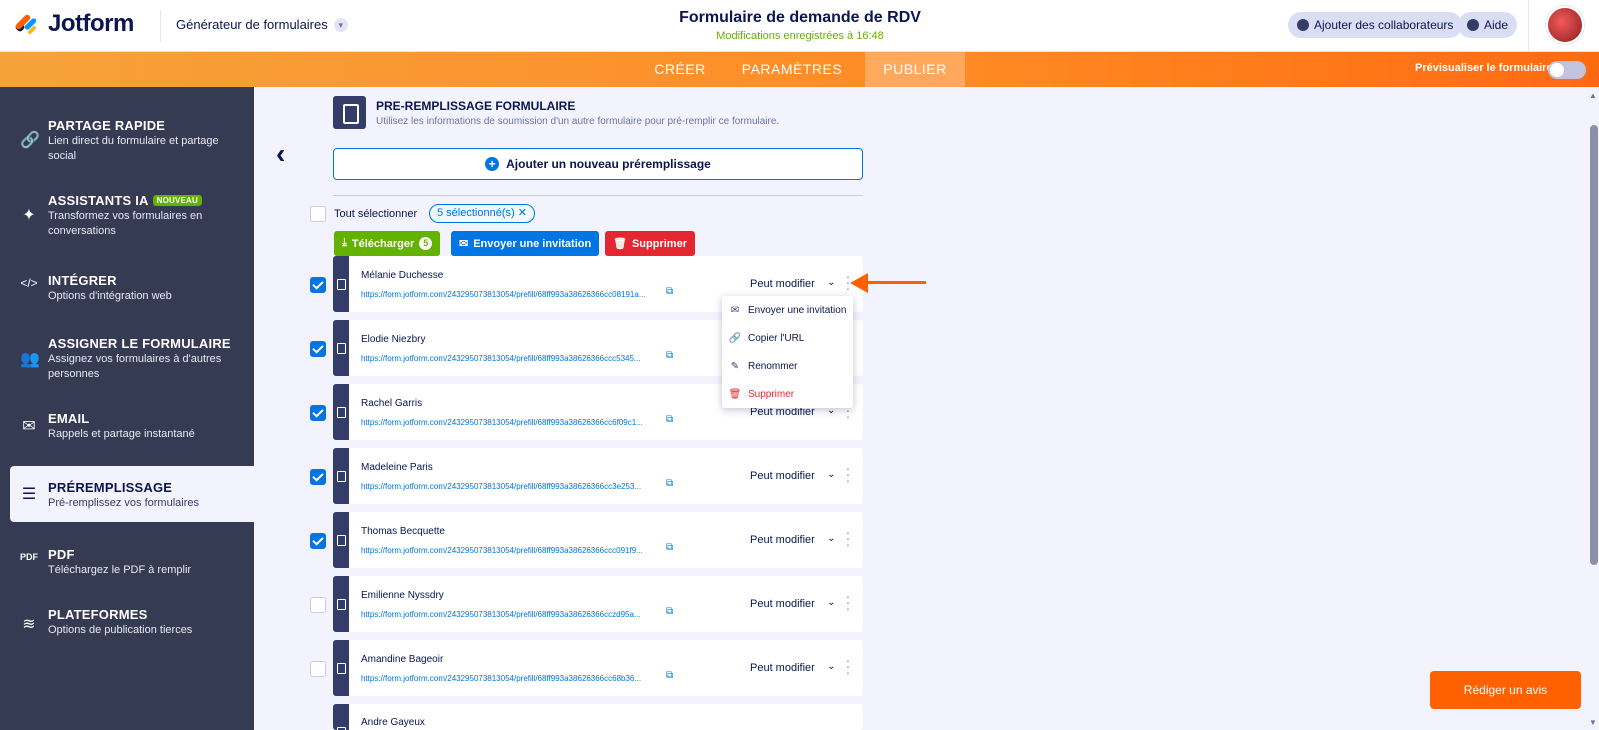 The image size is (1599, 730). What do you see at coordinates (29, 215) in the screenshot?
I see `sparkle-icon: ✦` at bounding box center [29, 215].